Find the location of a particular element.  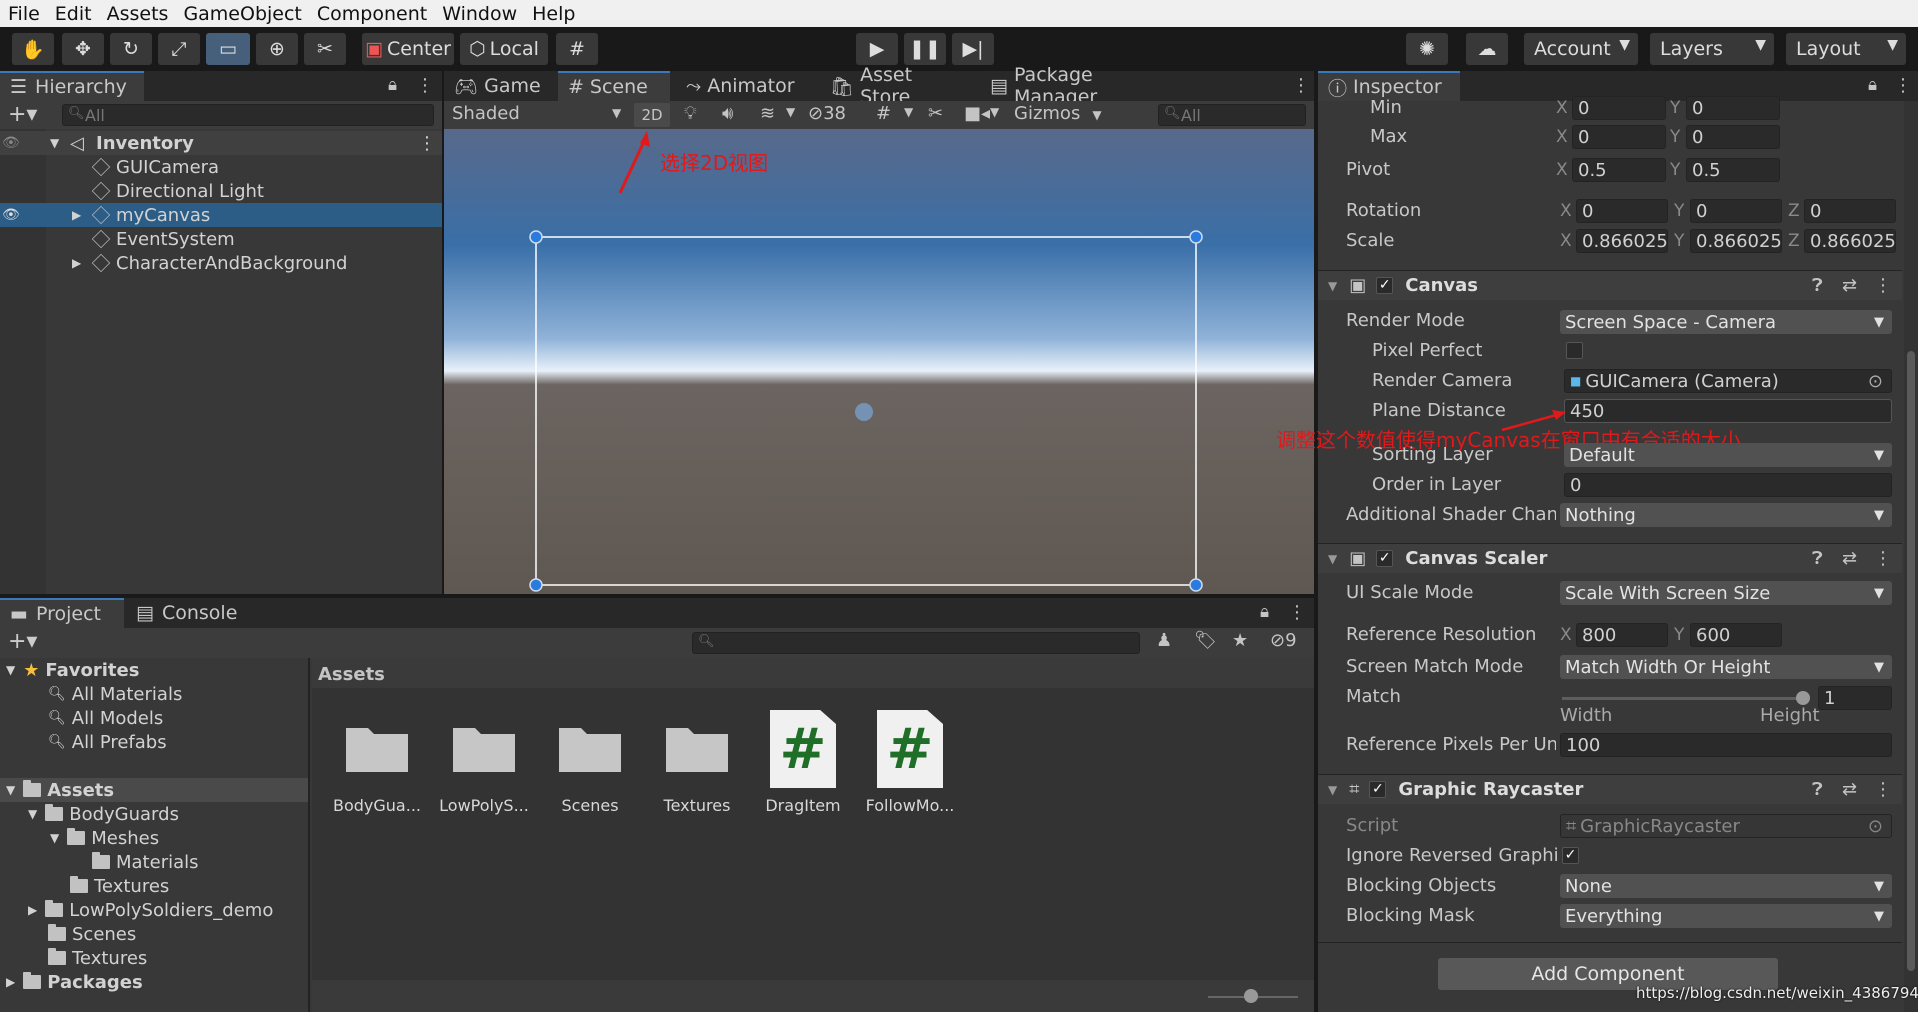

chevron-right-icon: ▶ is located at coordinates (76, 215).